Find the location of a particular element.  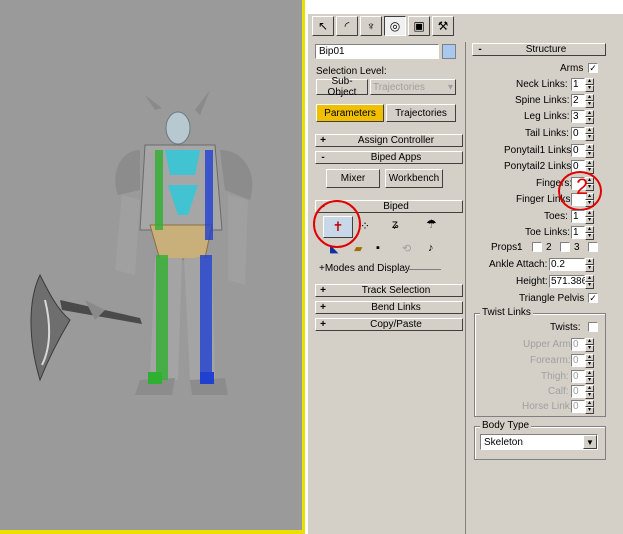

calf-value: 0 is located at coordinates (578, 391).